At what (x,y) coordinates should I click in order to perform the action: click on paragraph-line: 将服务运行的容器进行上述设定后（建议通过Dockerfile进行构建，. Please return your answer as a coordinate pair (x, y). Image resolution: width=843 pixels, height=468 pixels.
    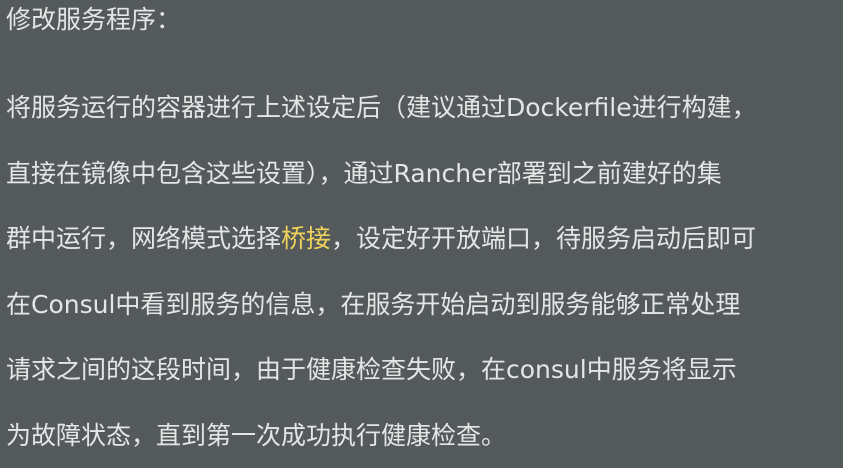
    Looking at the image, I should click on (421, 108).